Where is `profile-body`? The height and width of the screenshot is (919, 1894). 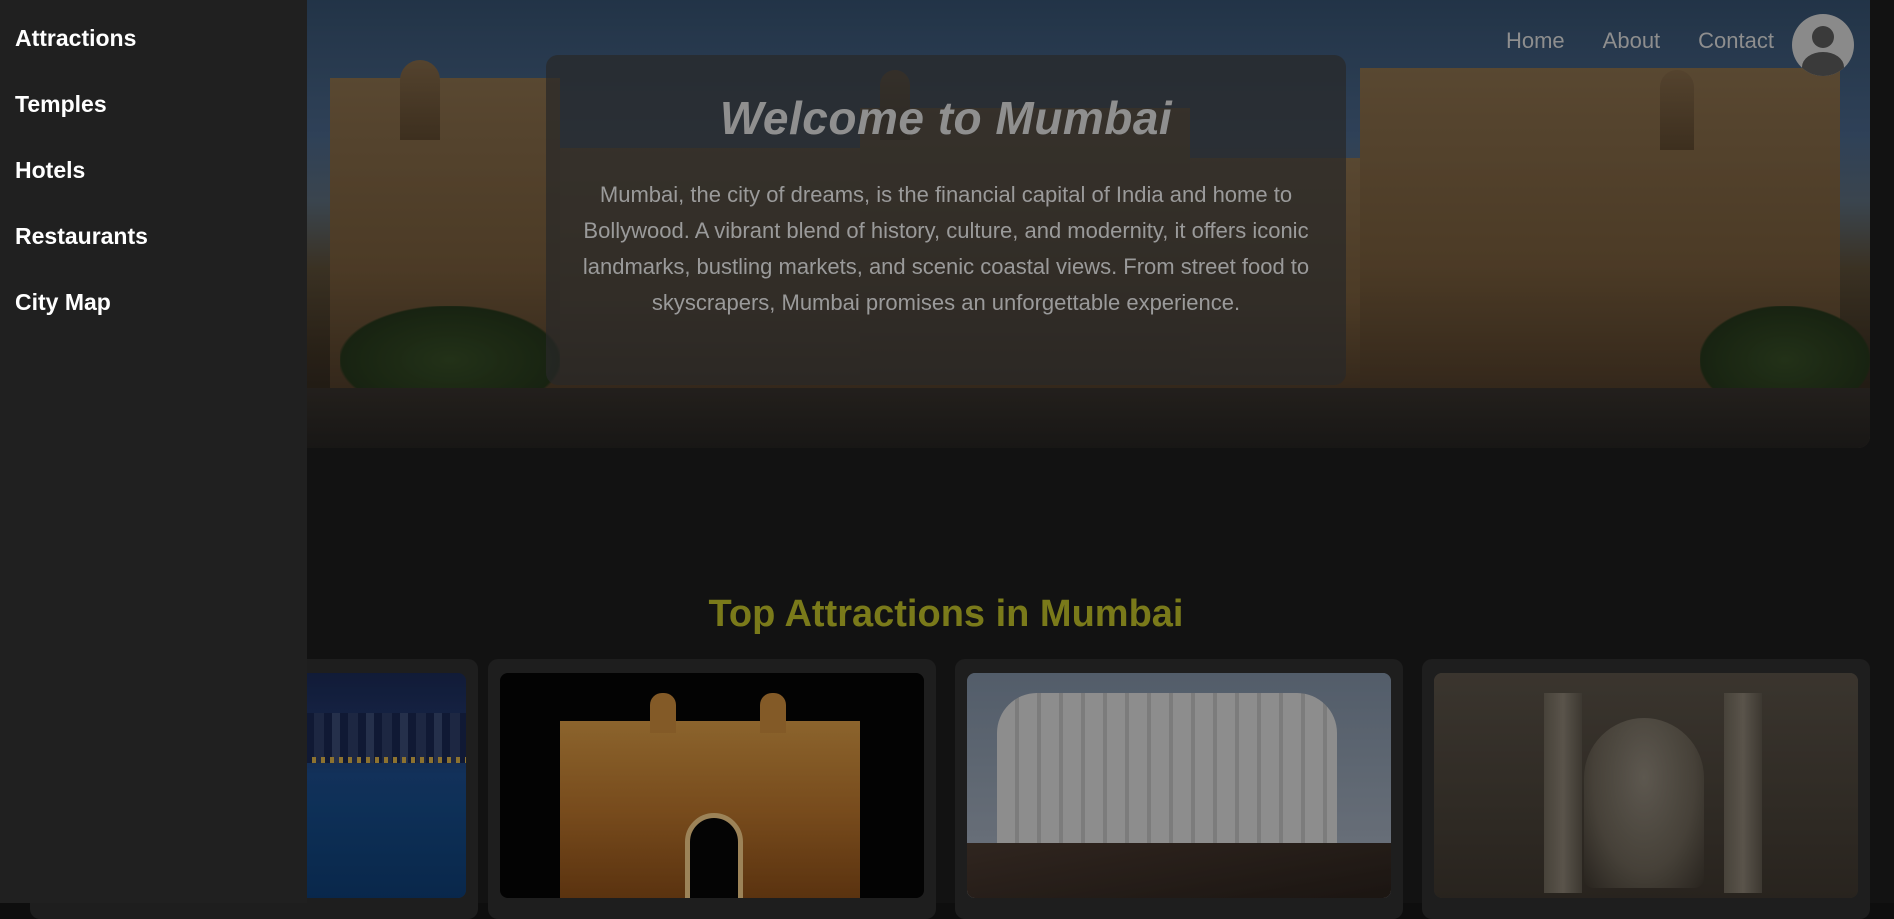 profile-body is located at coordinates (1823, 64).